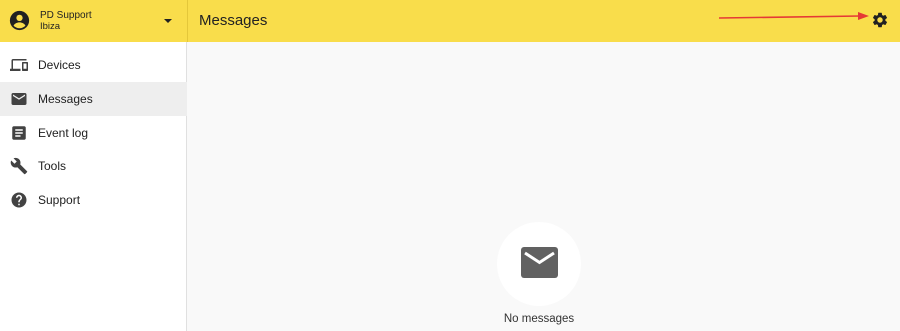 This screenshot has width=900, height=331. I want to click on wrench-icon, so click(19, 166).